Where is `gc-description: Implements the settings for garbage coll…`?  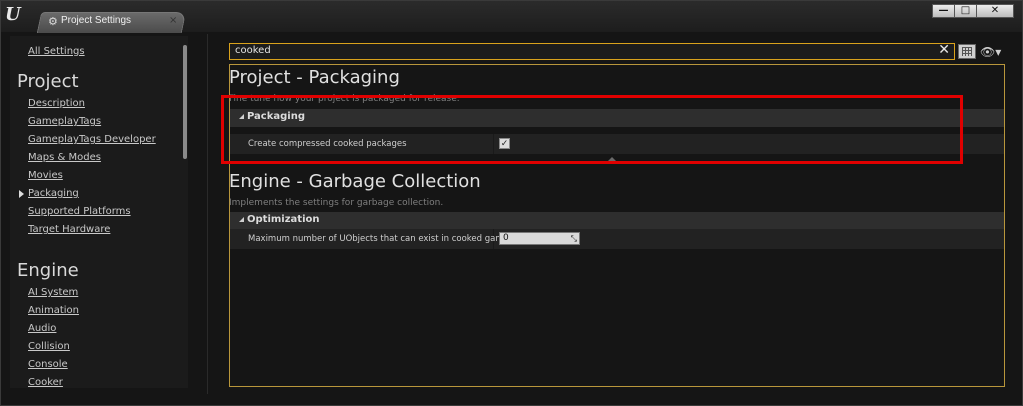 gc-description: Implements the settings for garbage coll… is located at coordinates (336, 203).